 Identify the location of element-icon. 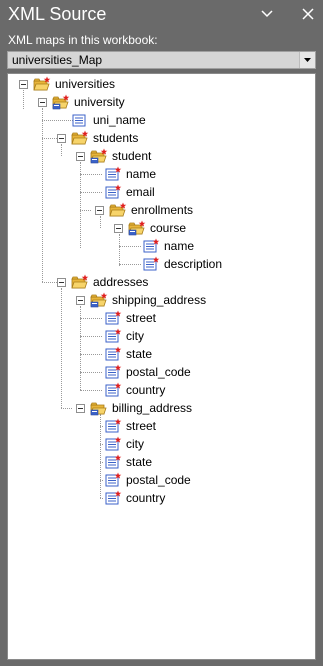
(80, 120).